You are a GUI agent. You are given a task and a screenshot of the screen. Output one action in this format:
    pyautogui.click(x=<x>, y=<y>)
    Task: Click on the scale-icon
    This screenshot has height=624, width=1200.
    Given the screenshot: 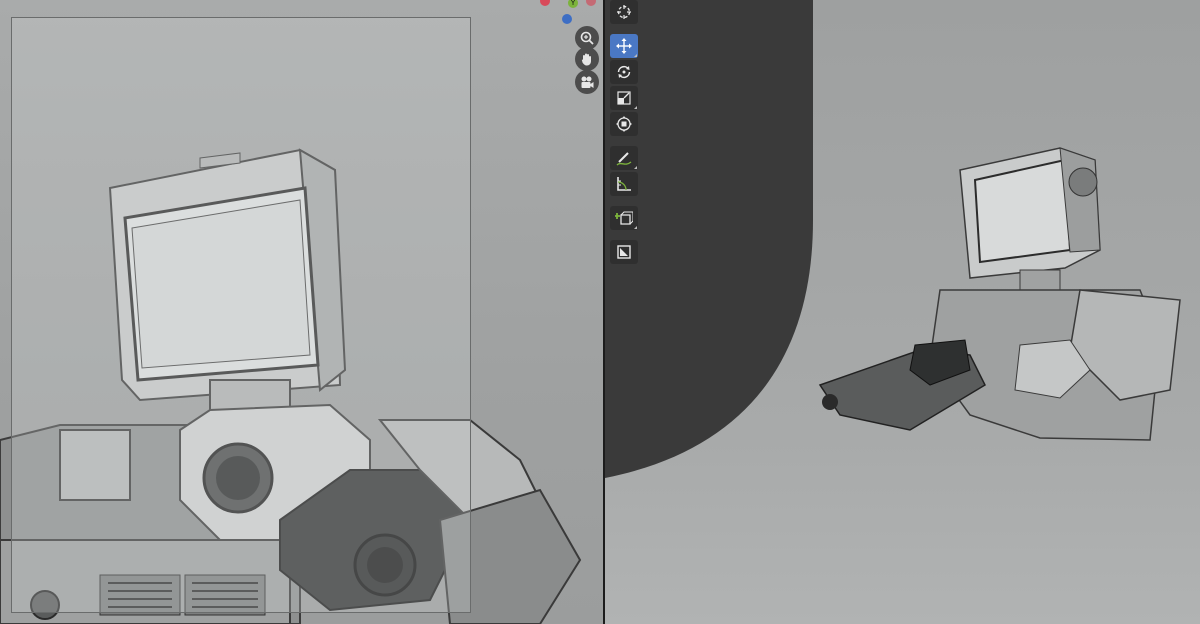 What is the action you would take?
    pyautogui.click(x=624, y=98)
    